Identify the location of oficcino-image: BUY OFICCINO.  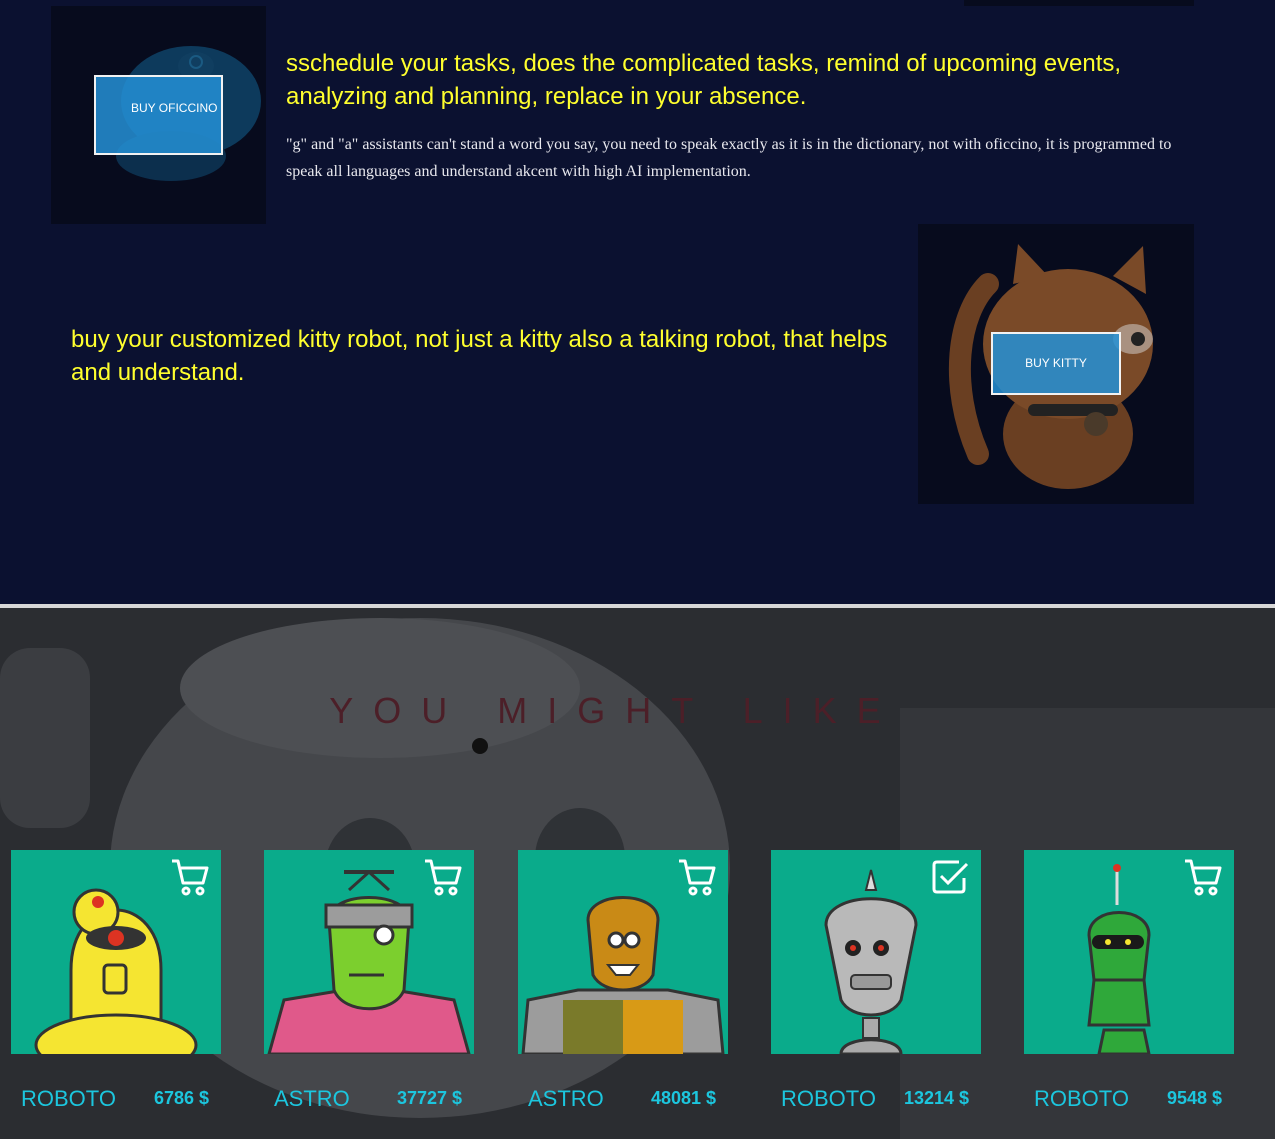
(158, 115).